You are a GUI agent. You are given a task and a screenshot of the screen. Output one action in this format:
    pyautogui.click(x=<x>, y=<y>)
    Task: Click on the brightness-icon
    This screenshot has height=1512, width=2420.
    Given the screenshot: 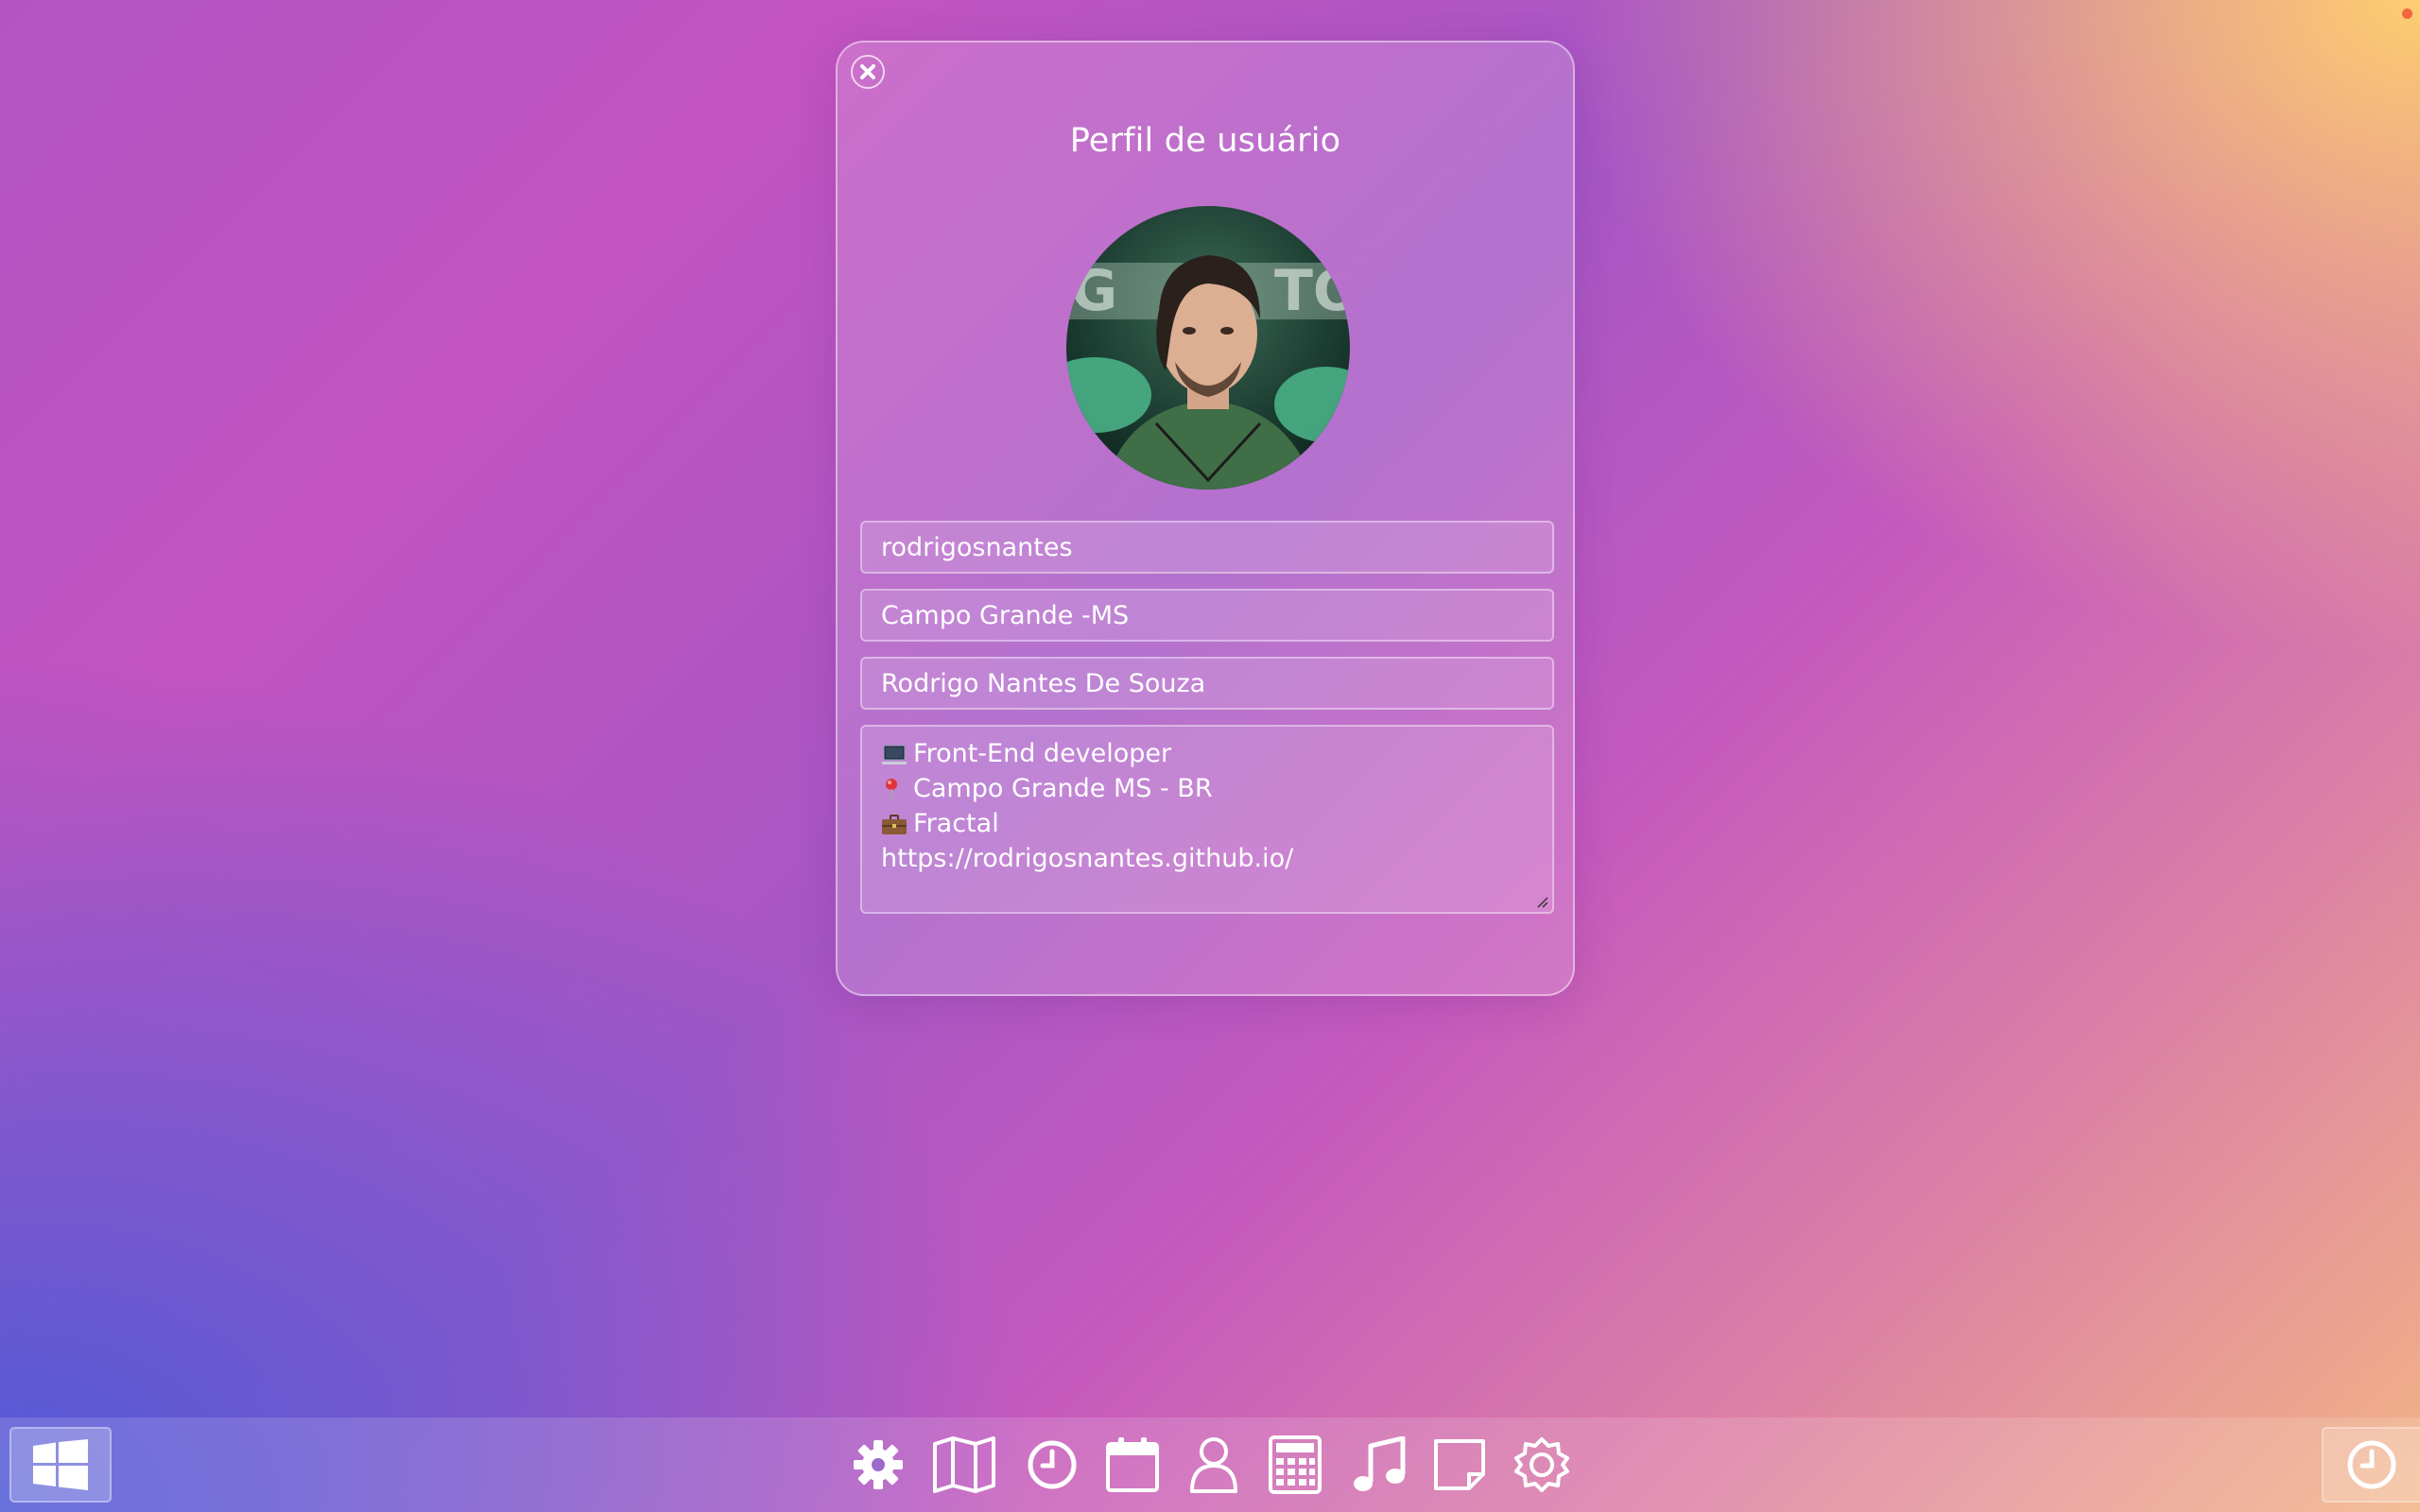 What is the action you would take?
    pyautogui.click(x=1541, y=1464)
    